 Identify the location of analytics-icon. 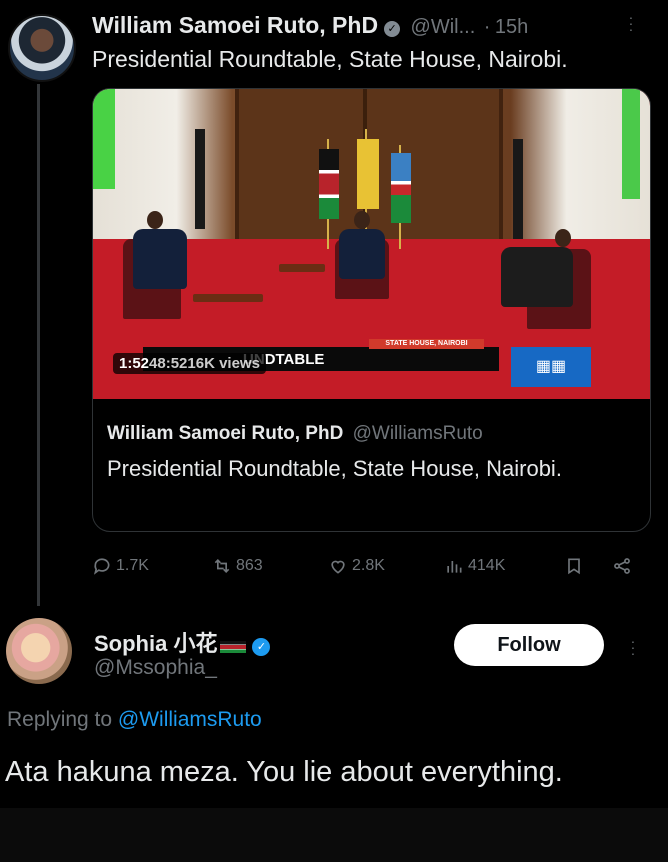
(454, 567).